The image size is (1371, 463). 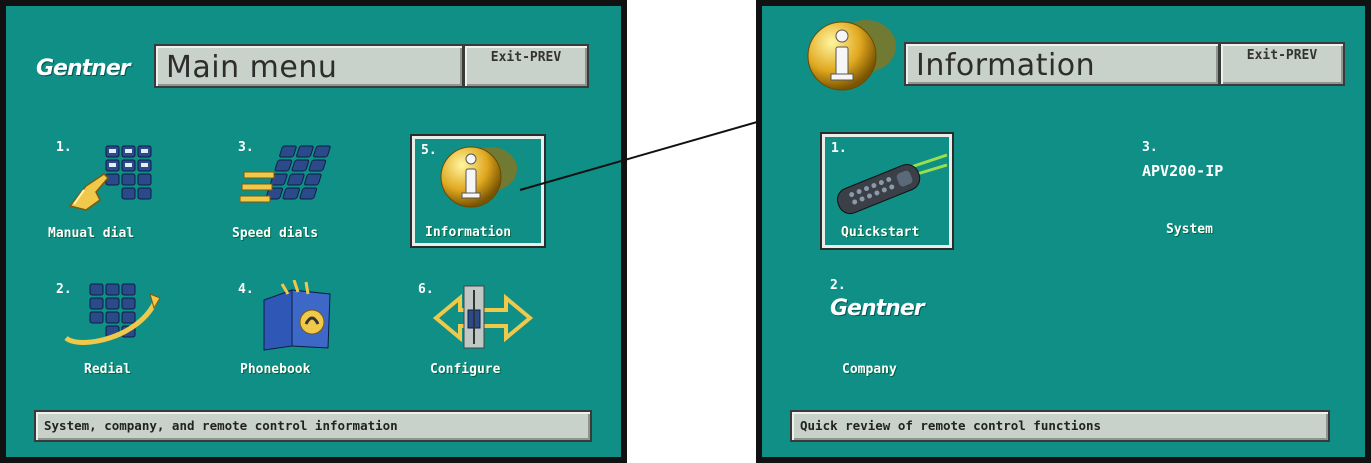 I want to click on redial-keypad-icon, so click(x=112, y=314).